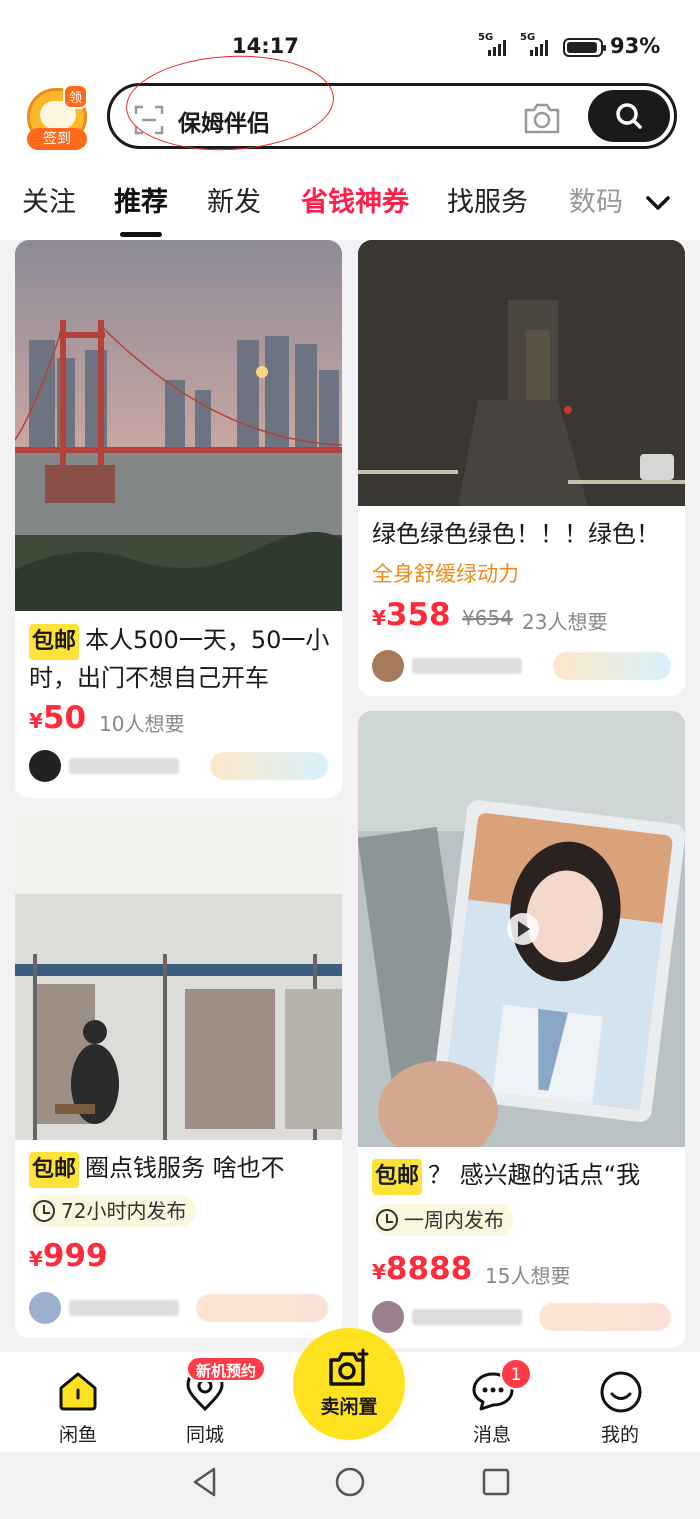 This screenshot has height=1519, width=700. What do you see at coordinates (113, 1211) in the screenshot?
I see `publish-time-badge: 72小时内发布` at bounding box center [113, 1211].